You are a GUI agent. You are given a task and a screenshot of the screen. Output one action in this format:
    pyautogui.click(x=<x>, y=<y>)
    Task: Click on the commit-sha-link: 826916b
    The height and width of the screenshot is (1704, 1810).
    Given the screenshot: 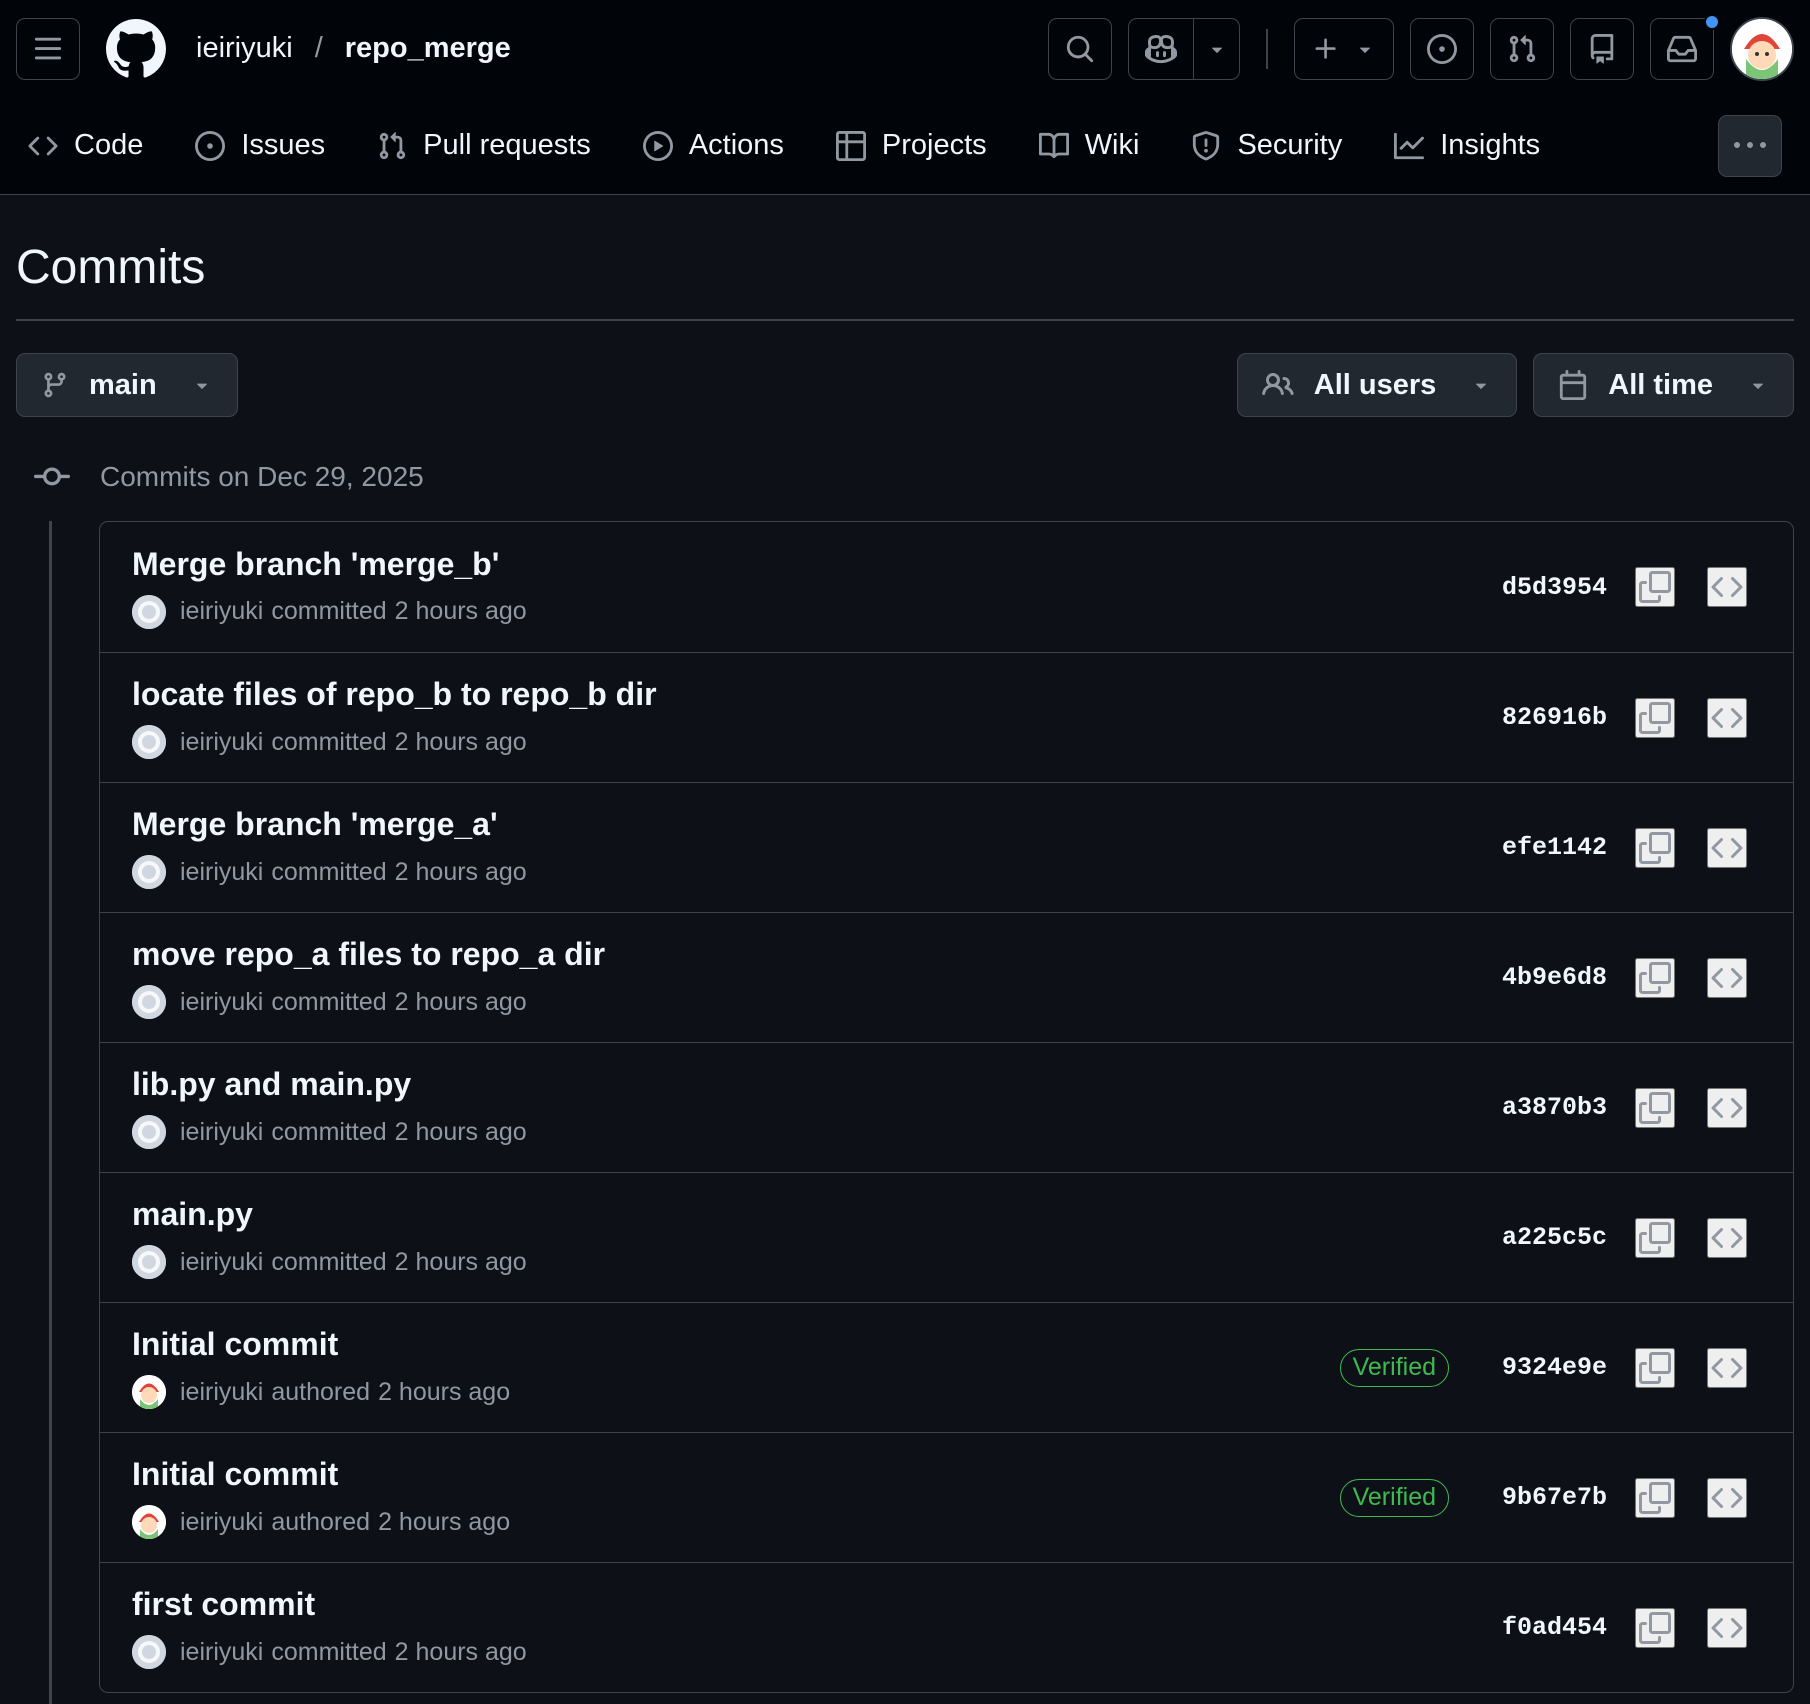 What is the action you would take?
    pyautogui.click(x=1548, y=717)
    